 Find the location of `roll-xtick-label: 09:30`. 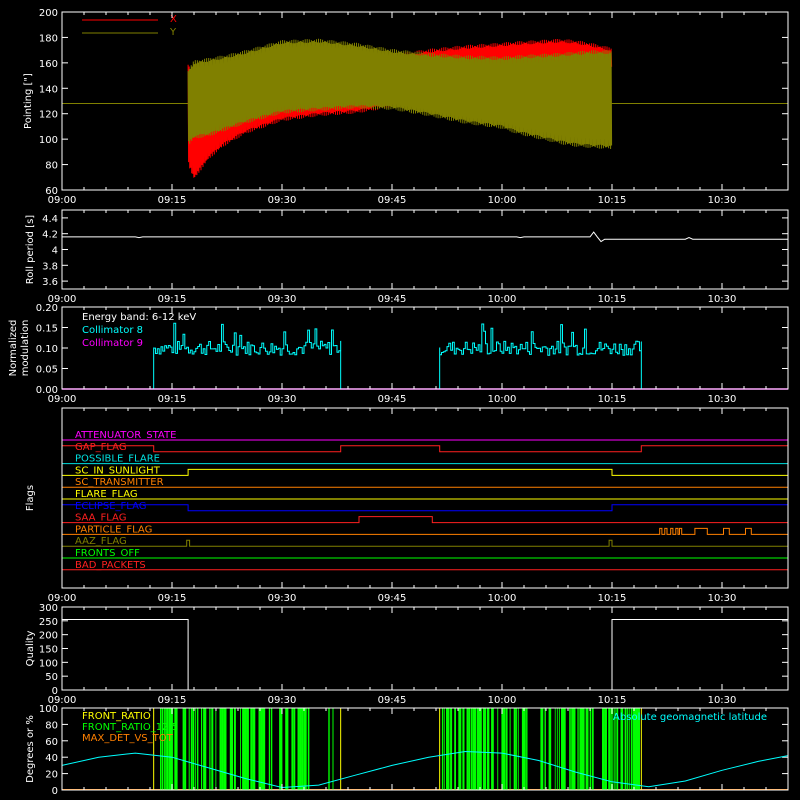

roll-xtick-label: 09:30 is located at coordinates (282, 299).